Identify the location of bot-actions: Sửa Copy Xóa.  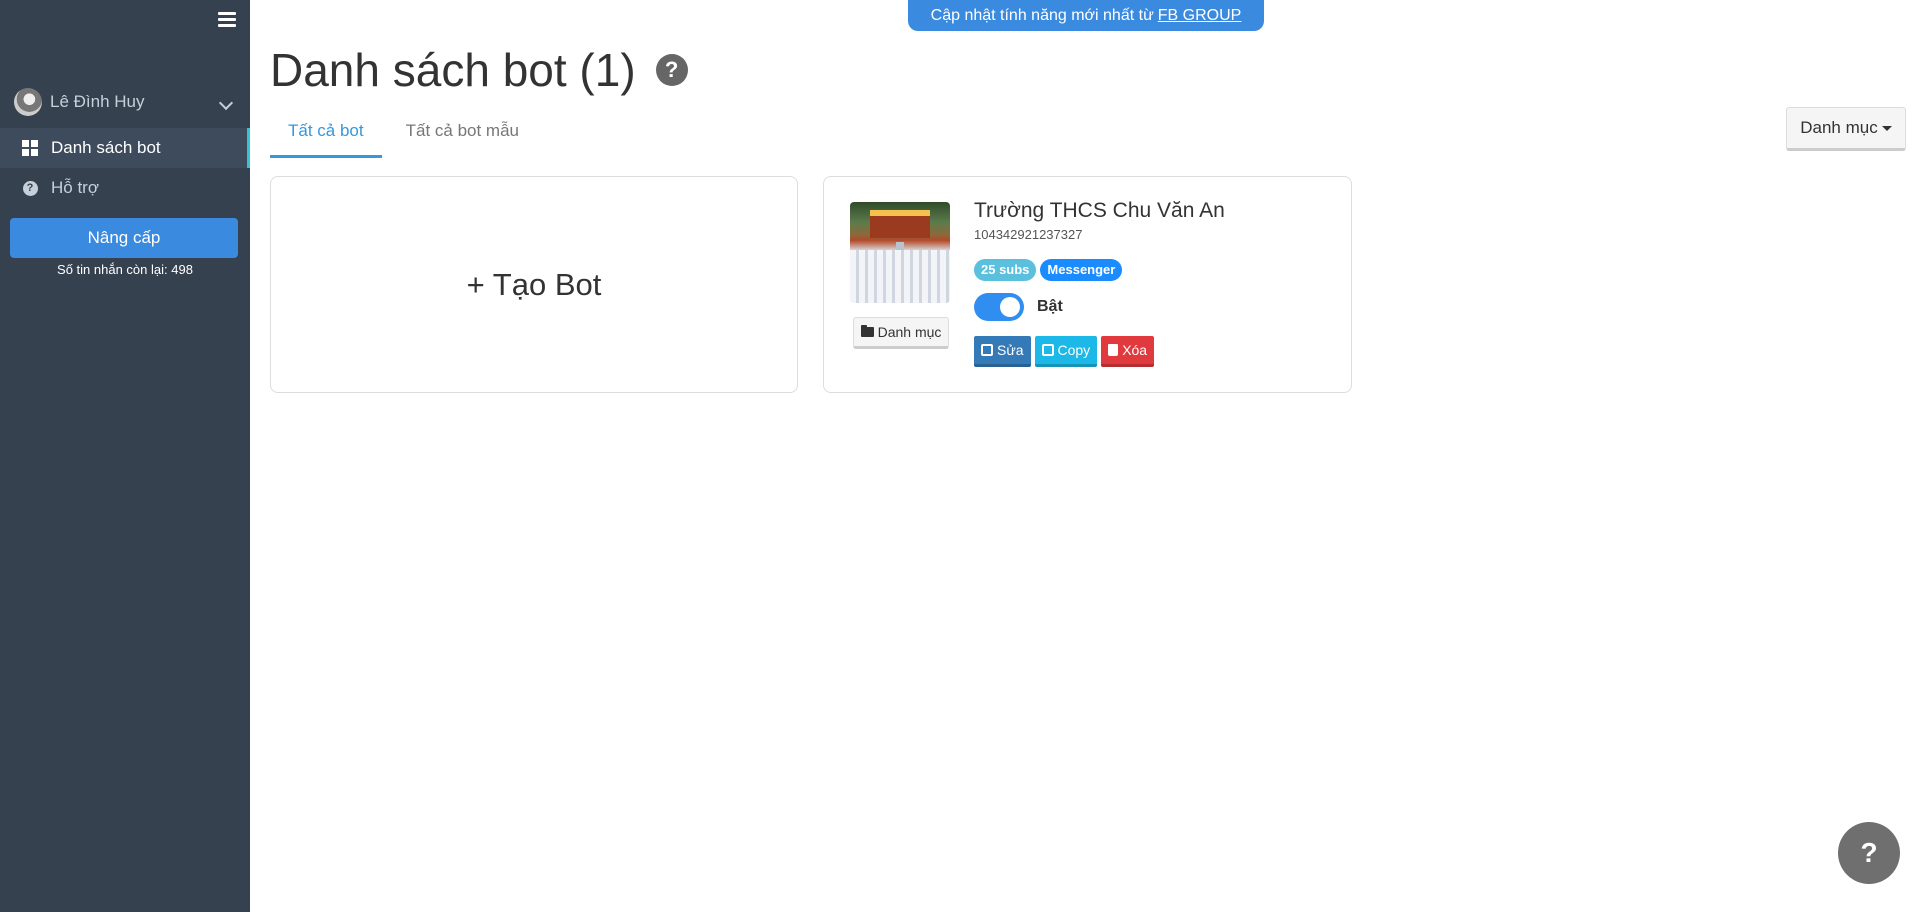
(1066, 351).